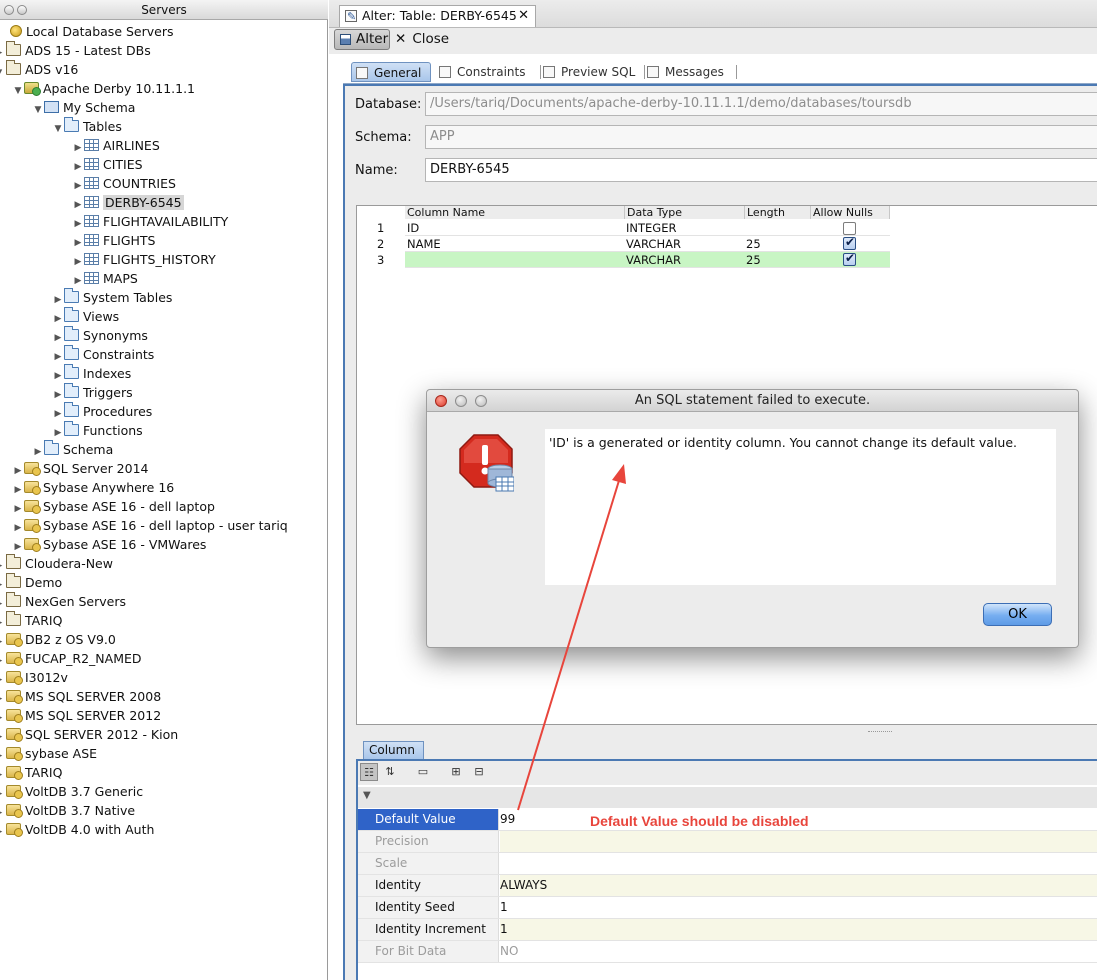 This screenshot has width=1097, height=980. Describe the element at coordinates (685, 228) in the screenshot. I see `cell-data-type: INTEGER` at that location.